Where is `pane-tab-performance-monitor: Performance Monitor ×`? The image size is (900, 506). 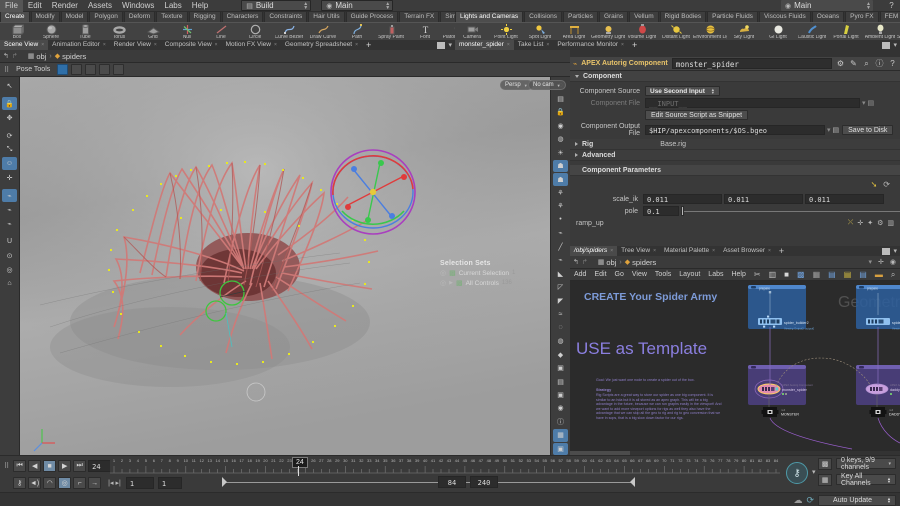
pane-tab-performance-monitor: Performance Monitor × is located at coordinates (590, 45).